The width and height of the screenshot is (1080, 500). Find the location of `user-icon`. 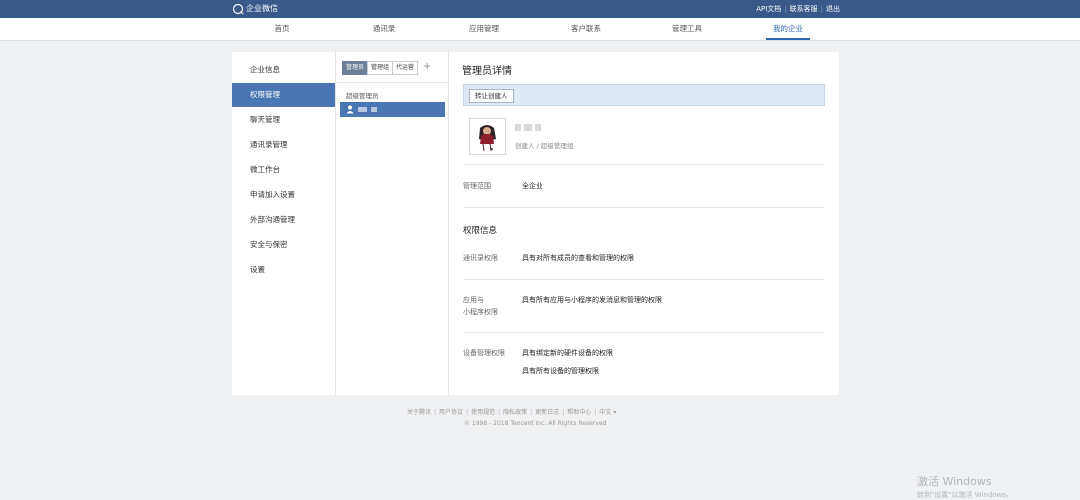

user-icon is located at coordinates (350, 109).